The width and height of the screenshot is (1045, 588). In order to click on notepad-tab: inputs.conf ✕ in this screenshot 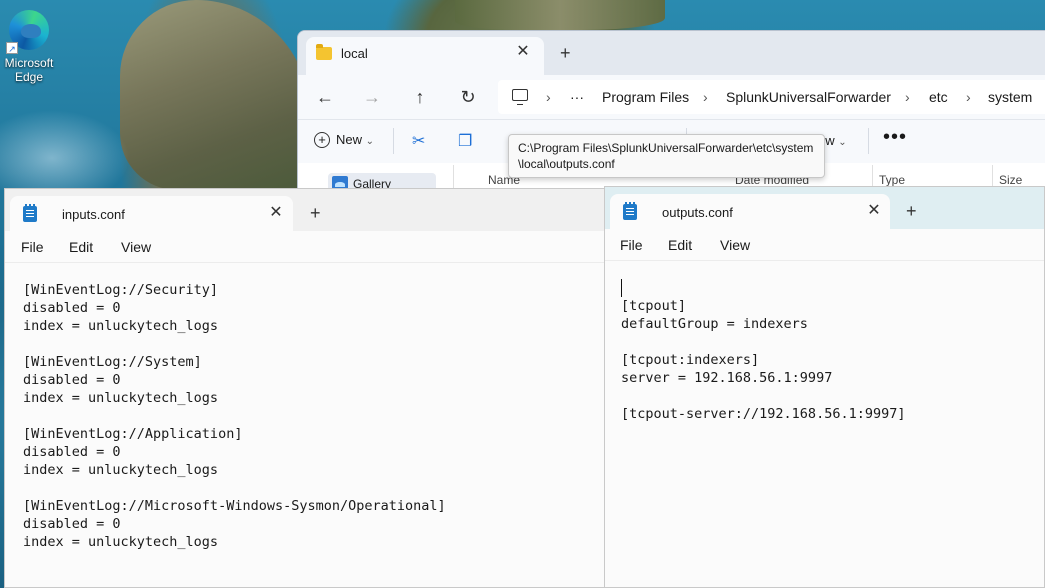, I will do `click(151, 213)`.